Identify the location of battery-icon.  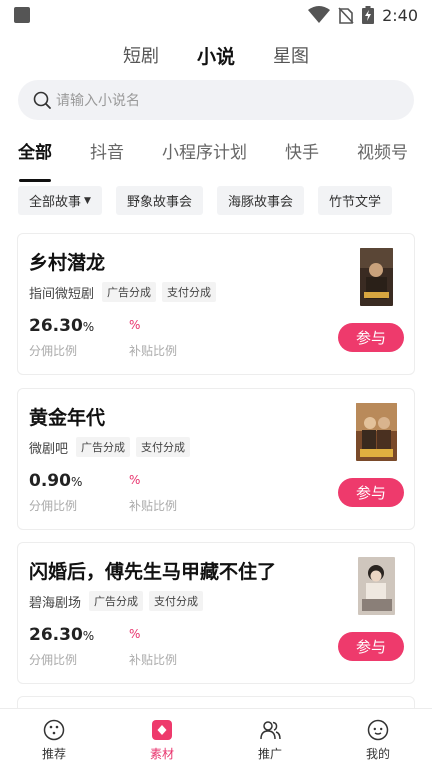
(368, 15).